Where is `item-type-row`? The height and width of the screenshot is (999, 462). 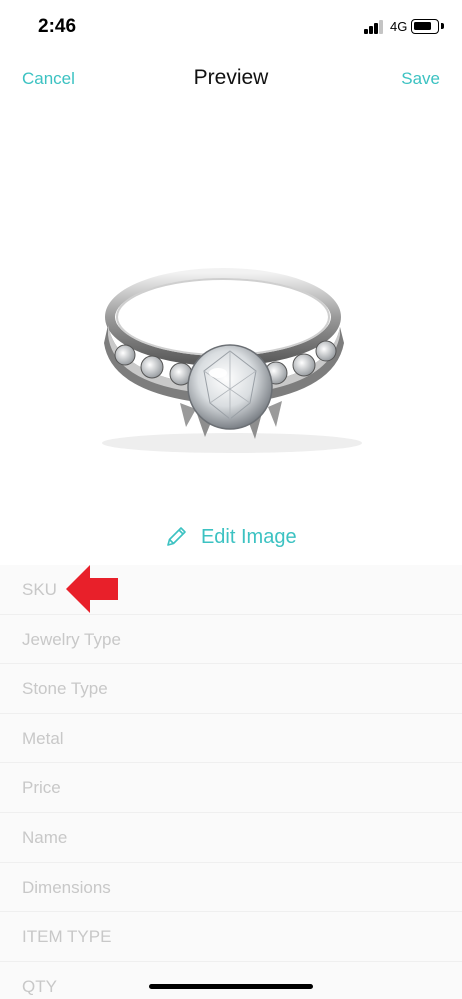 item-type-row is located at coordinates (231, 937).